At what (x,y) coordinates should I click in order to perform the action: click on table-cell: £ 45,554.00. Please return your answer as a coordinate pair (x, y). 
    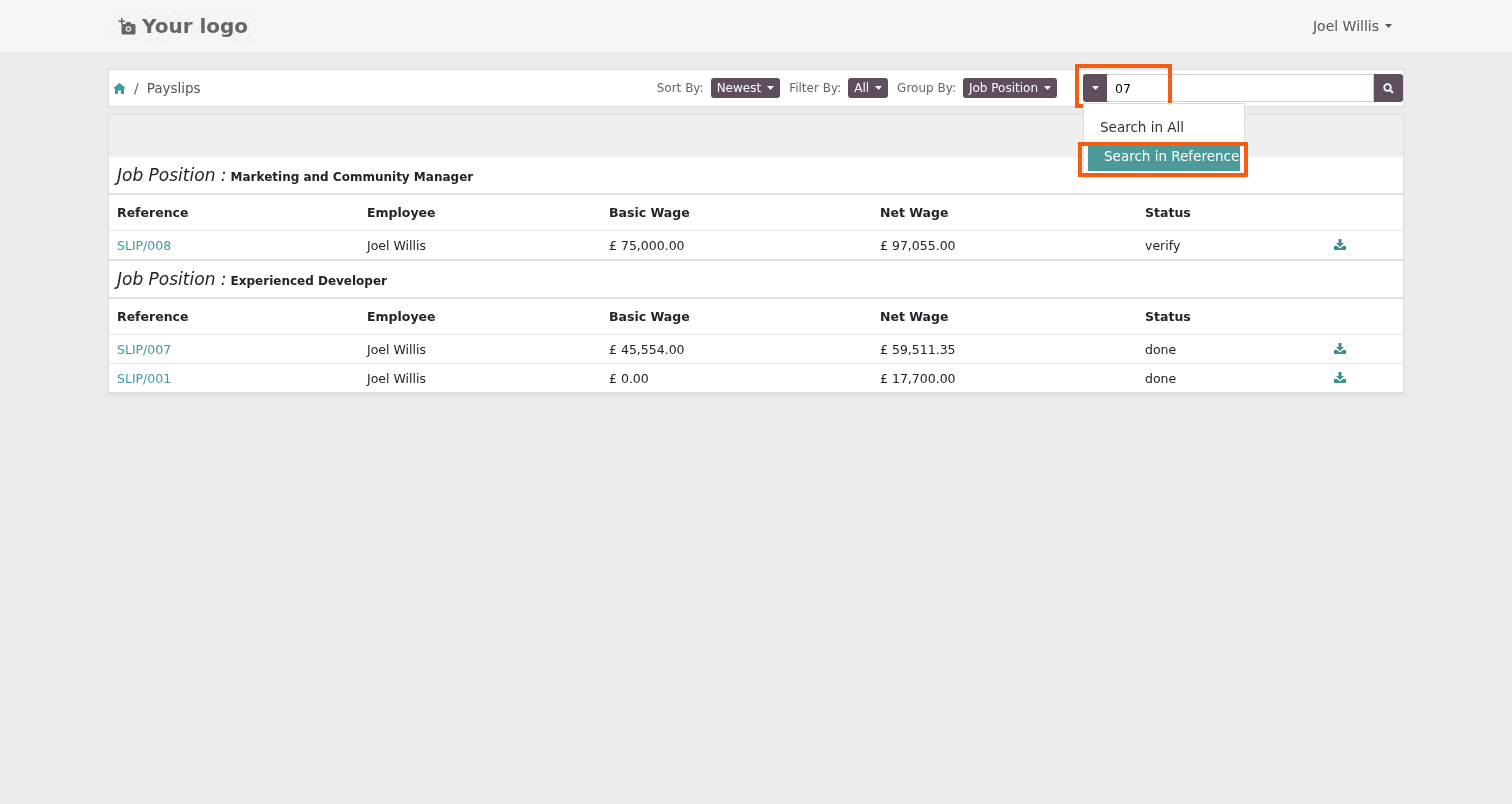
    Looking at the image, I should click on (647, 349).